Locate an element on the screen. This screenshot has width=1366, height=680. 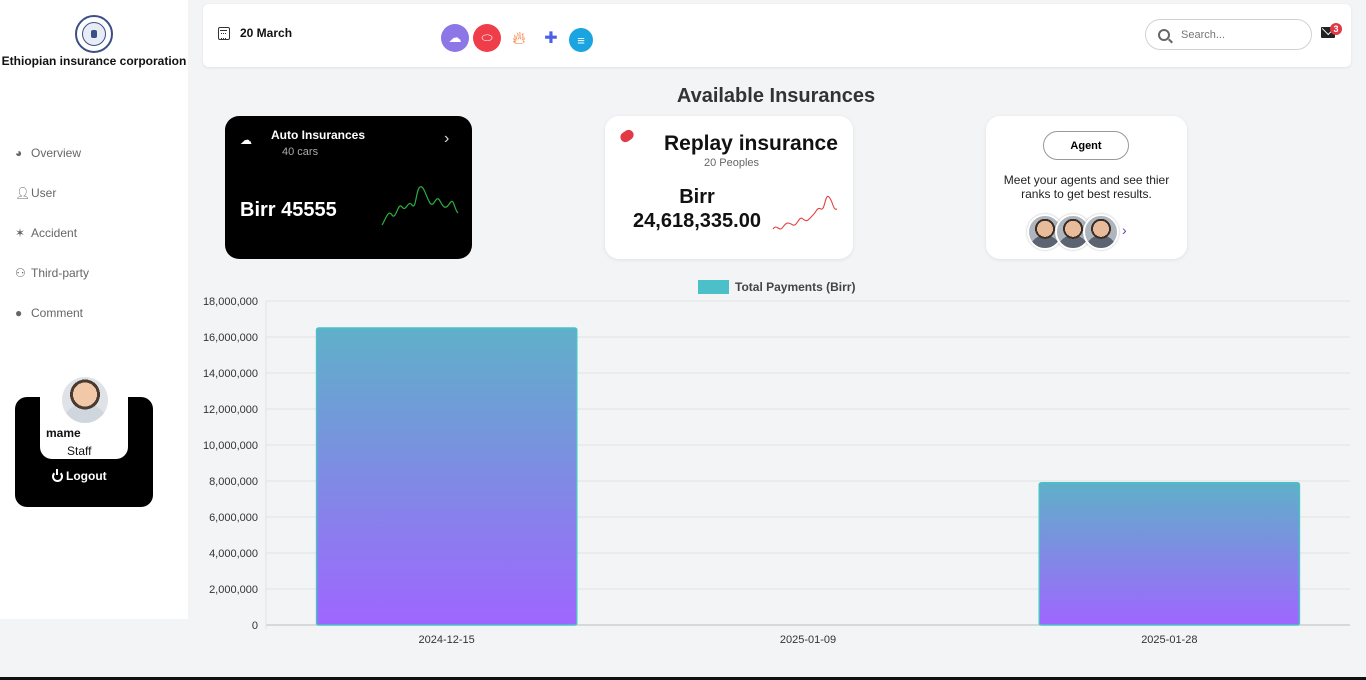
header: 20 March ☁ ⬭ 🔥︎ ✚ ≡ 3 is located at coordinates (777, 35).